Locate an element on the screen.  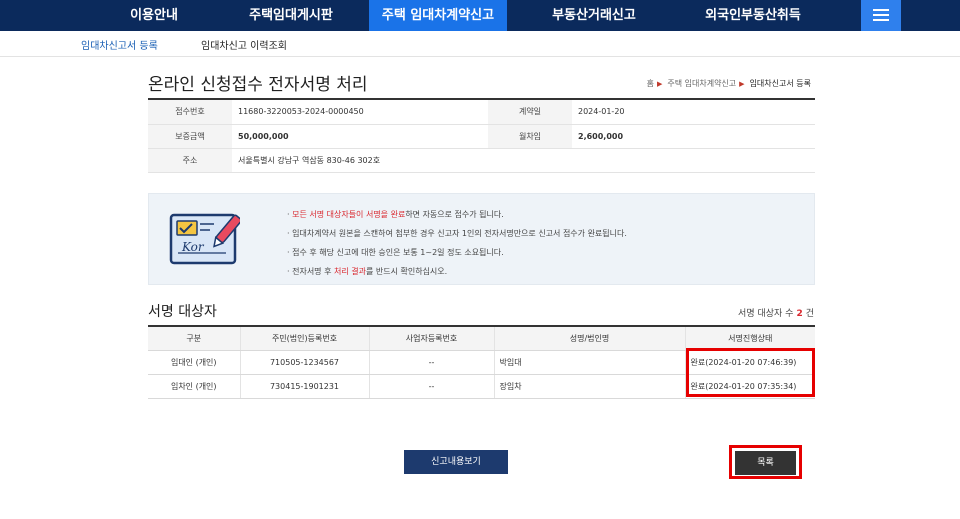
nav-item-guide: 이용안내 is located at coordinates (154, 15).